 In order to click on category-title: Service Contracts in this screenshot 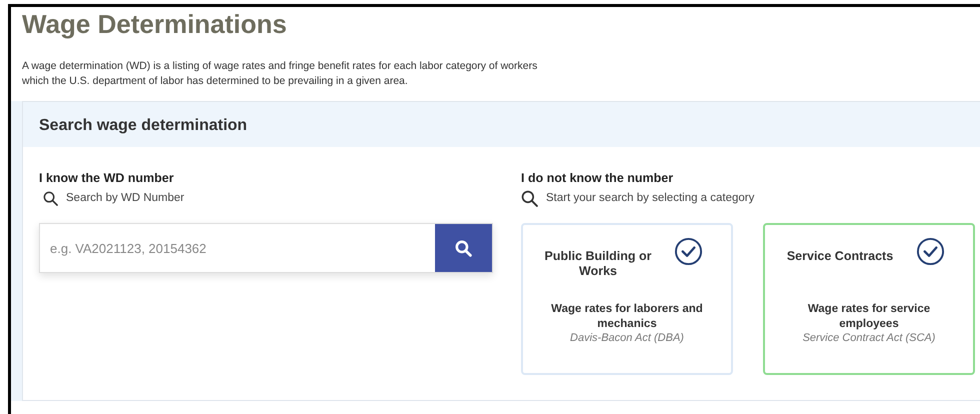, I will do `click(840, 257)`.